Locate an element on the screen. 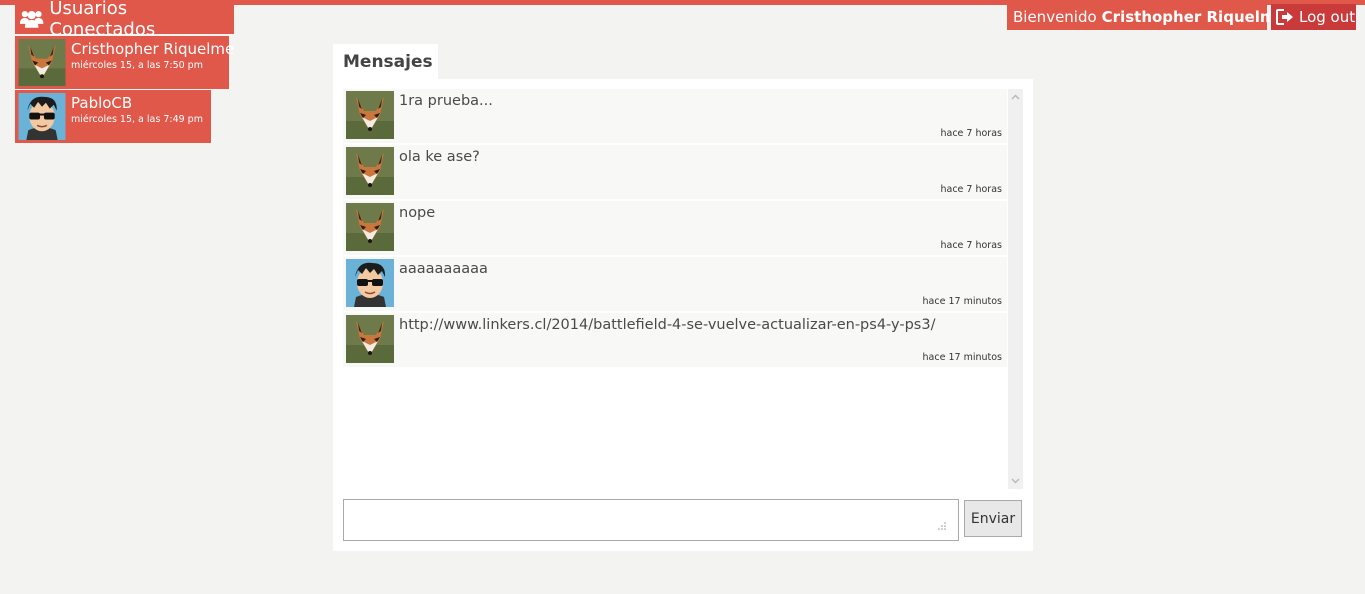 The image size is (1365, 594). message-list-scrollbar is located at coordinates (1015, 289).